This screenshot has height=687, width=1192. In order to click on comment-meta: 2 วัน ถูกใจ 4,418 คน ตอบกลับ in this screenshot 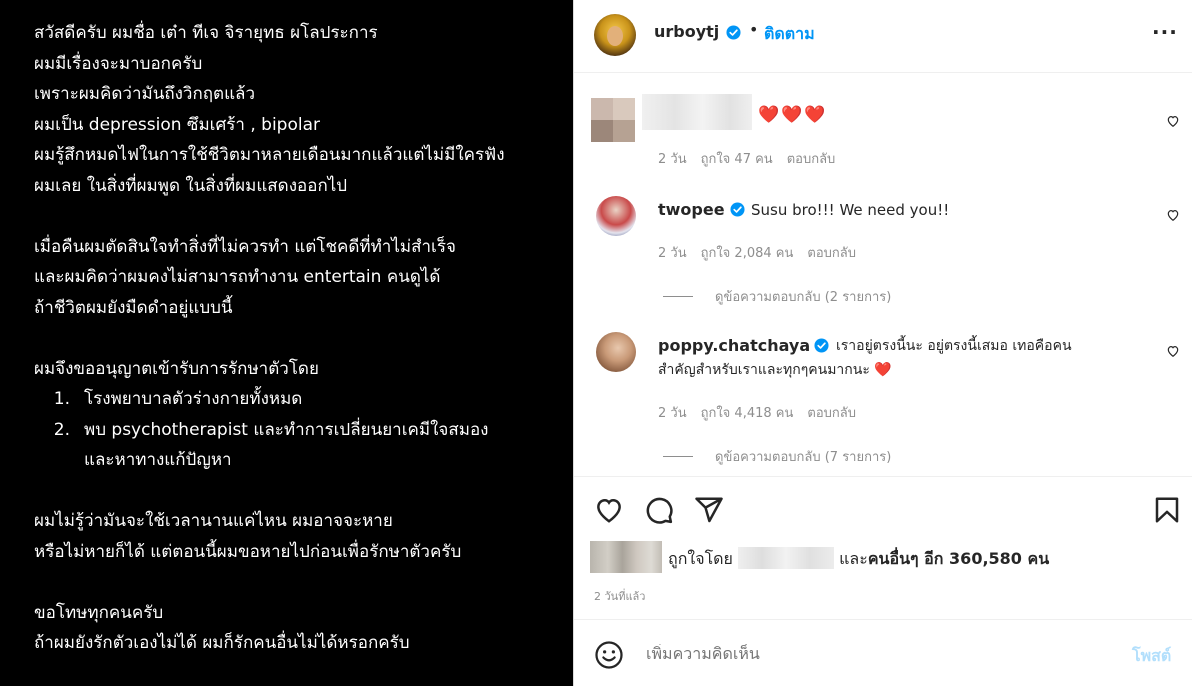, I will do `click(764, 412)`.